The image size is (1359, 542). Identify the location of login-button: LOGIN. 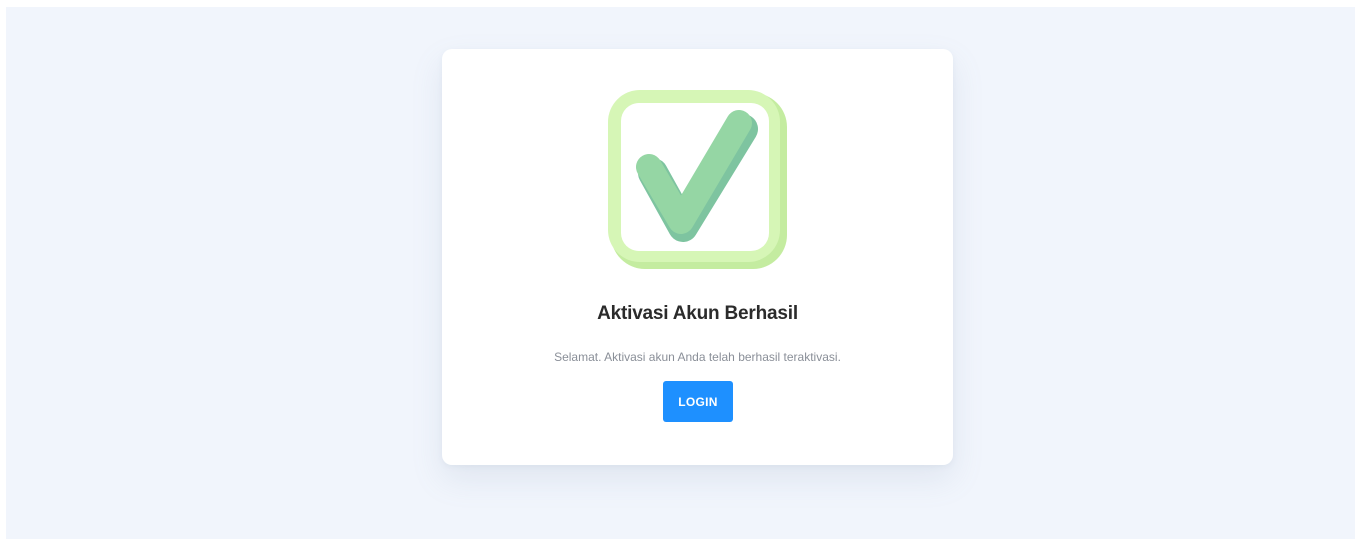
(698, 401).